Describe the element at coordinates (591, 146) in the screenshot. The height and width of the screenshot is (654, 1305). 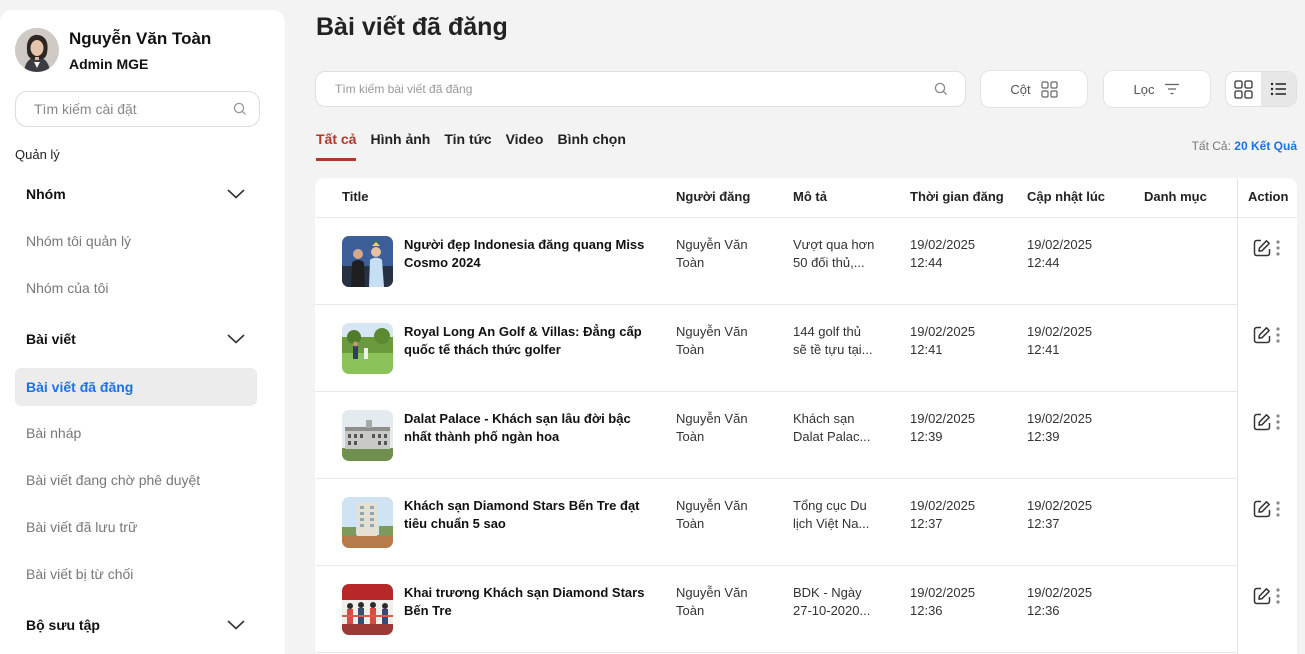
I see `tab-polls: Bình chọn` at that location.